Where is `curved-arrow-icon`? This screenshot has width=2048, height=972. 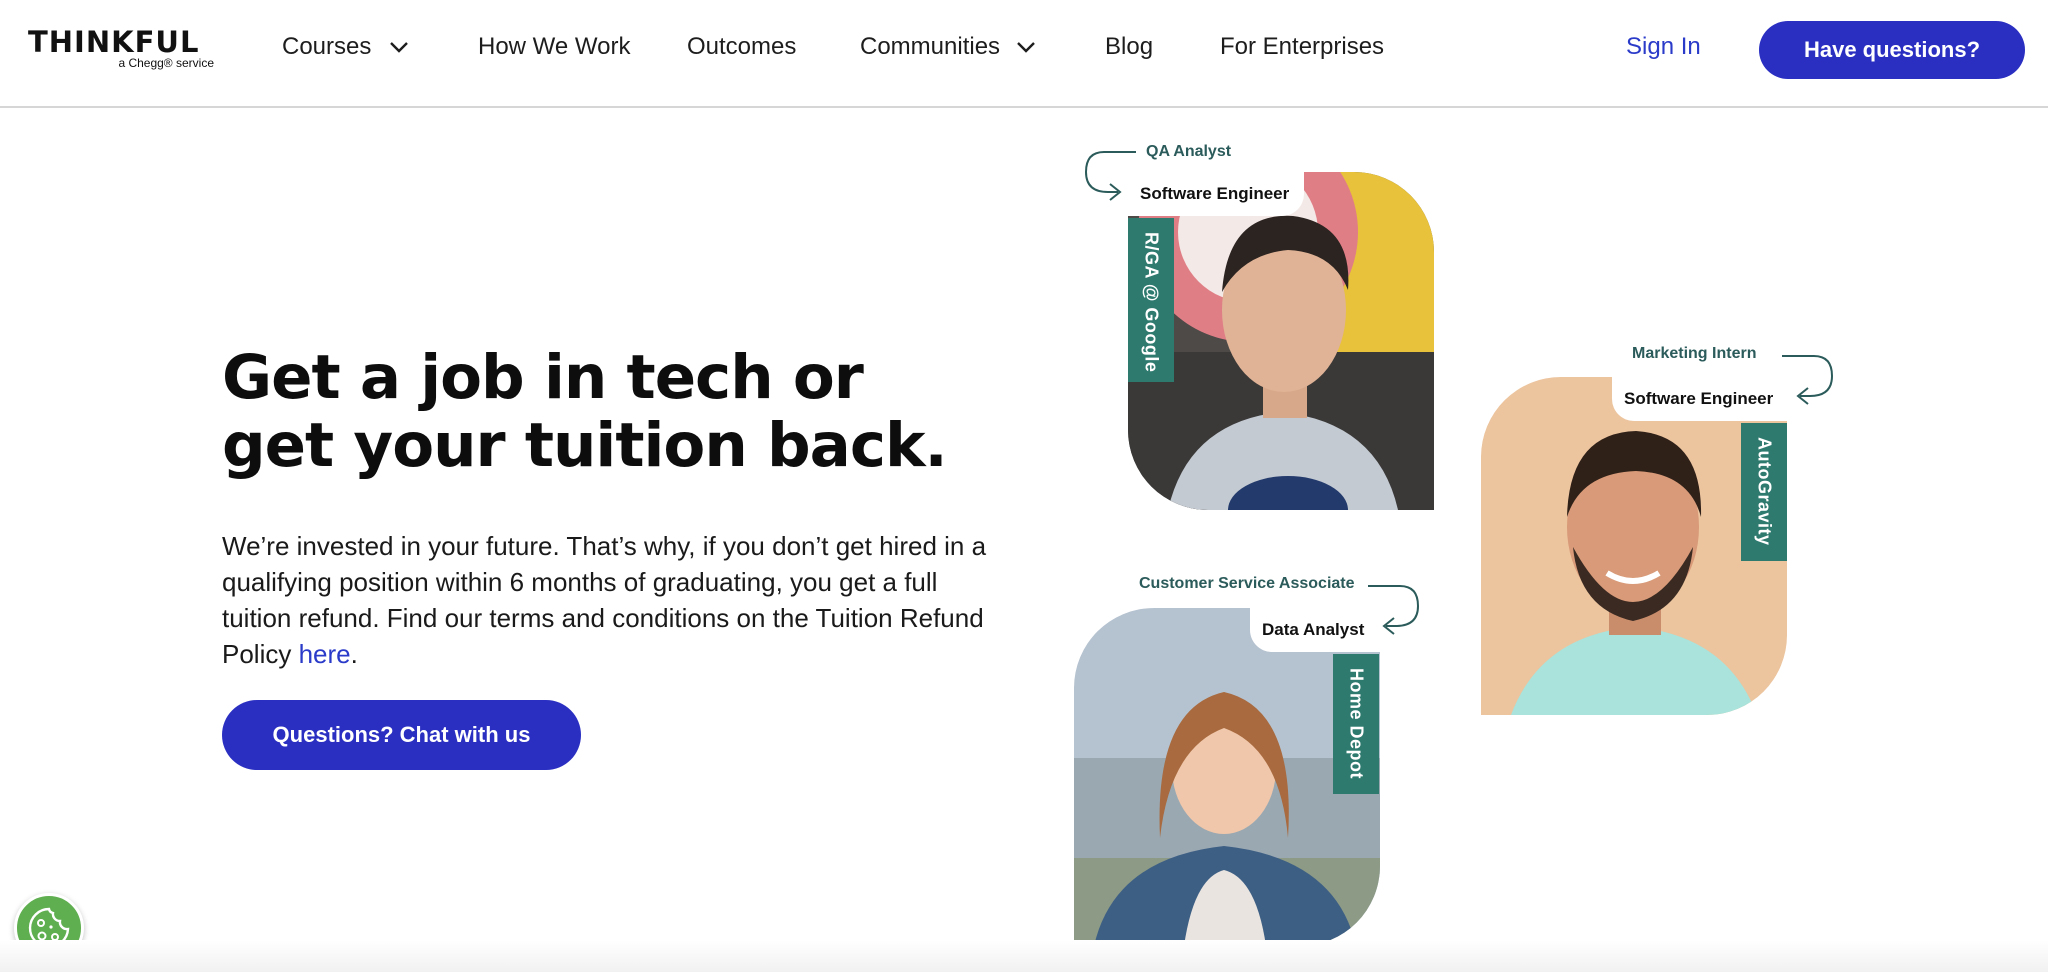
curved-arrow-icon is located at coordinates (1808, 380).